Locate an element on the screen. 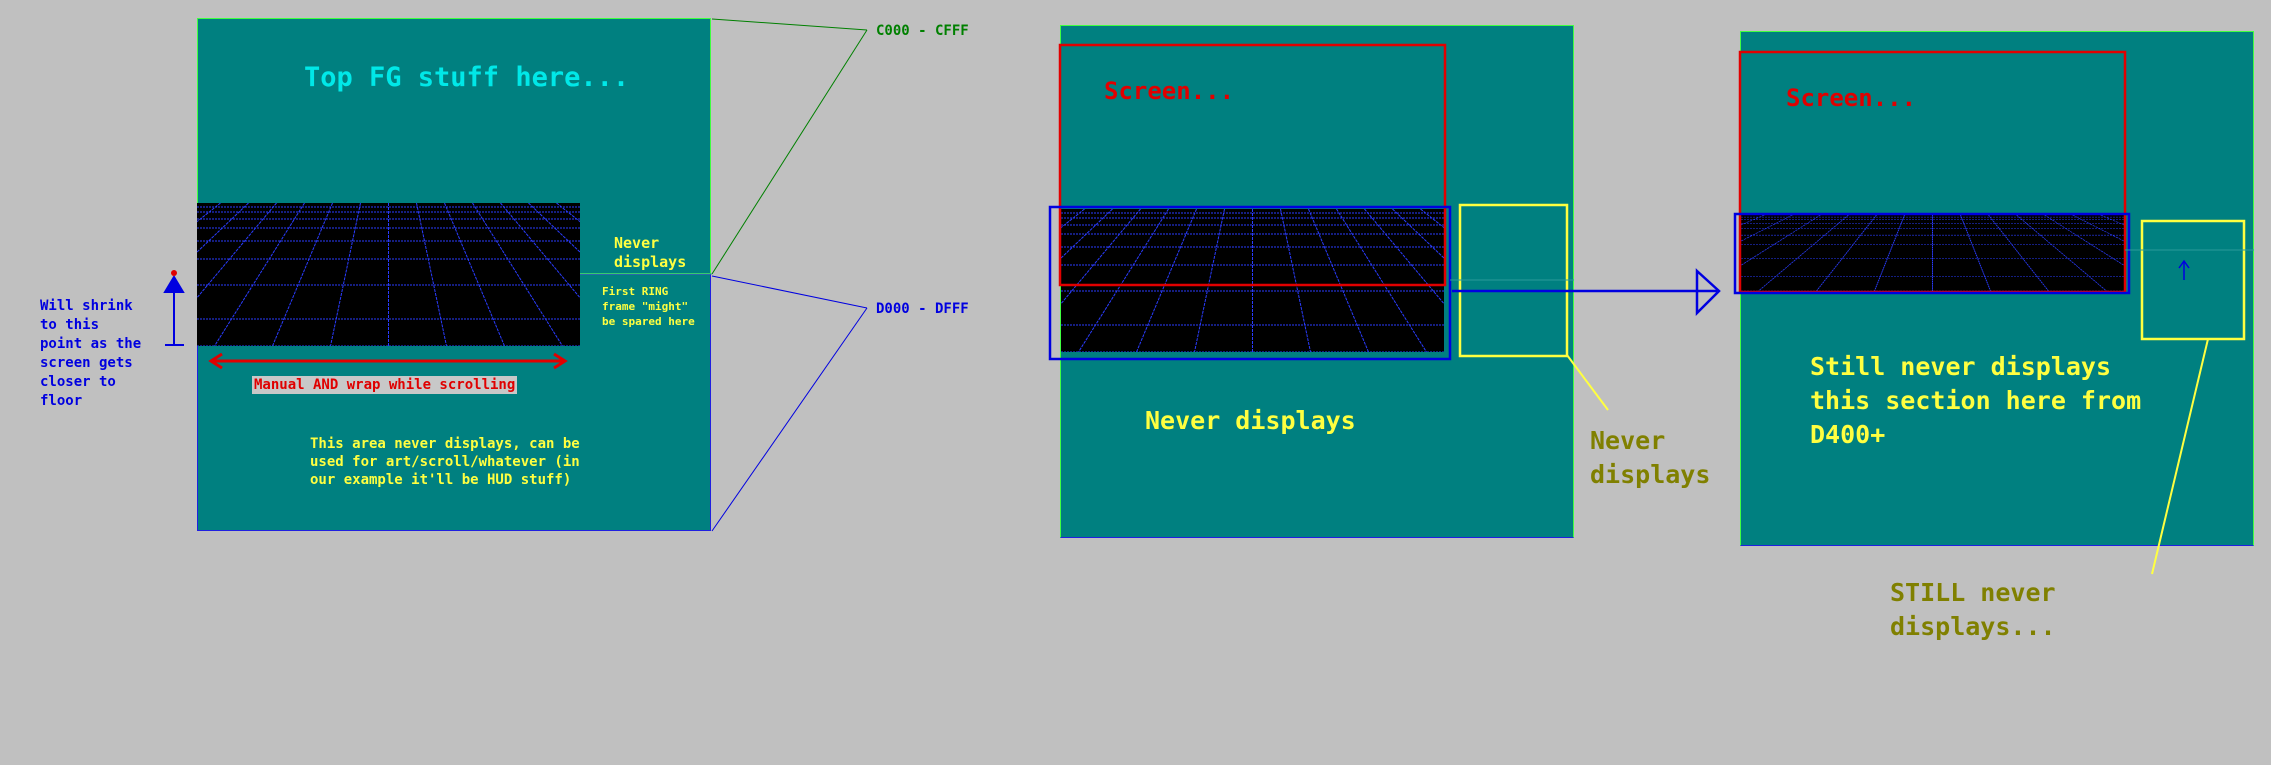 Image resolution: width=2271 pixels, height=765 pixels. connector-line-lower-bottom is located at coordinates (789, 419).